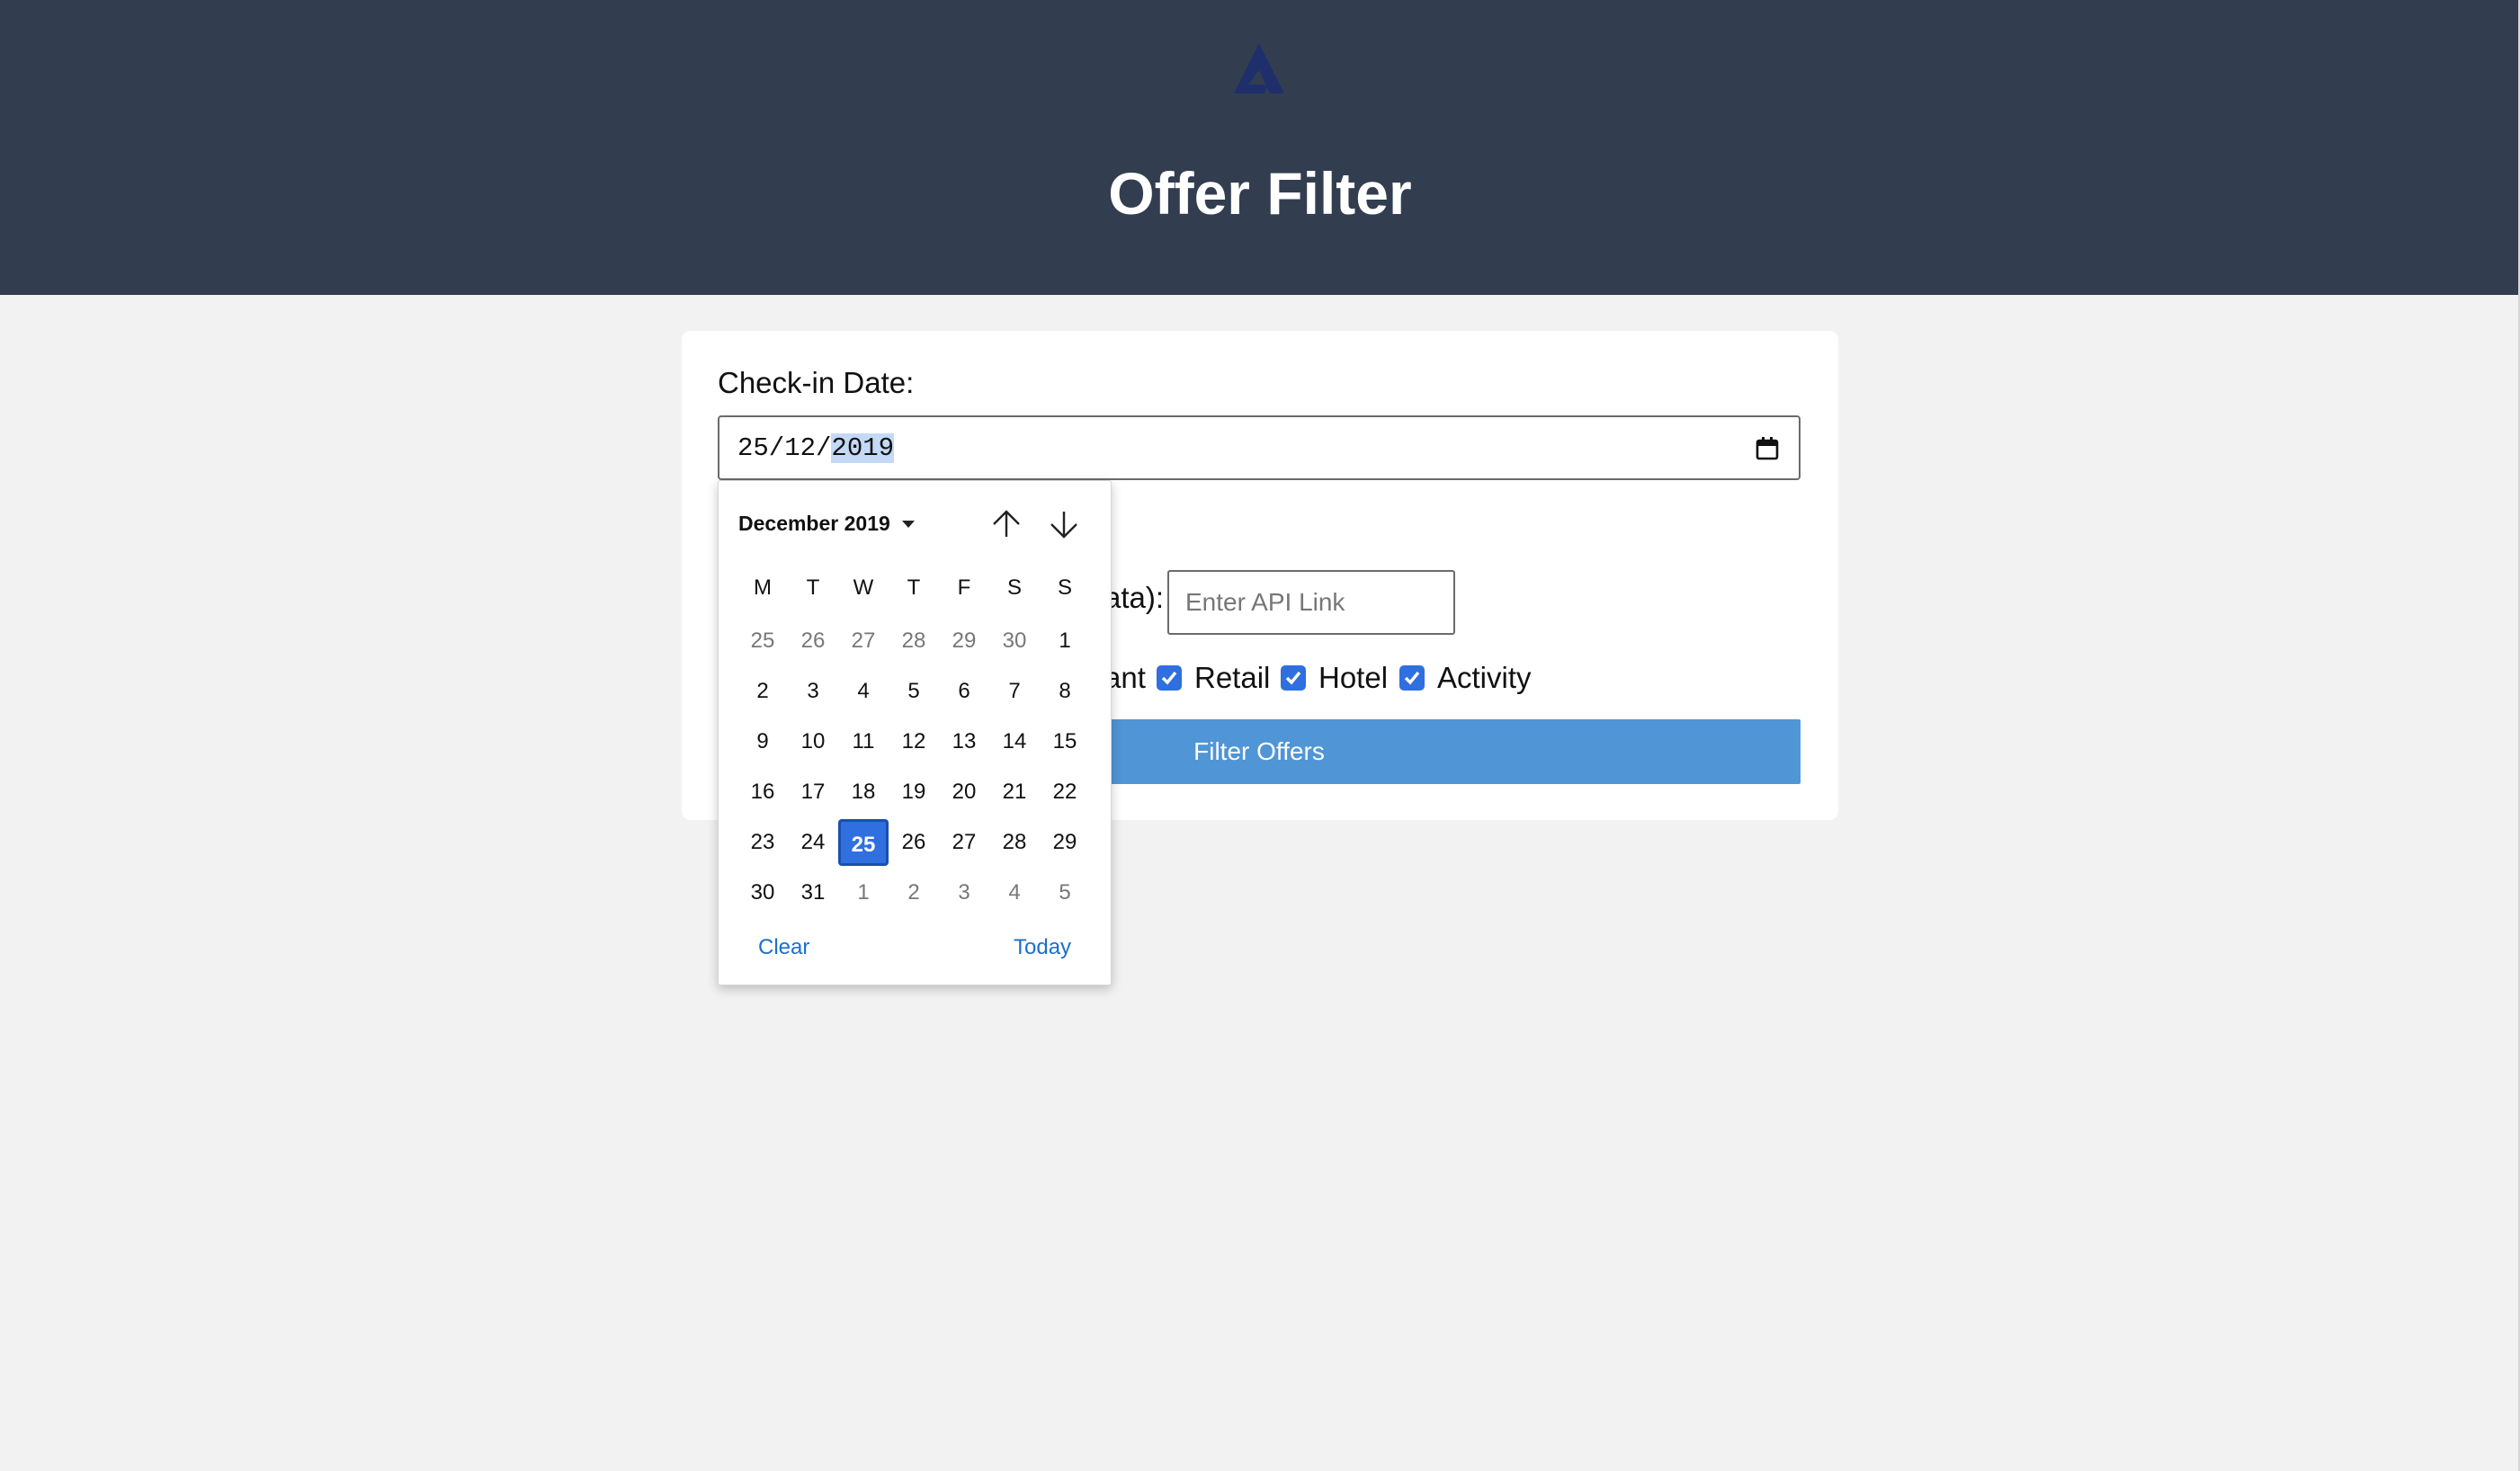  Describe the element at coordinates (813, 741) in the screenshot. I see `day-cell: 10` at that location.